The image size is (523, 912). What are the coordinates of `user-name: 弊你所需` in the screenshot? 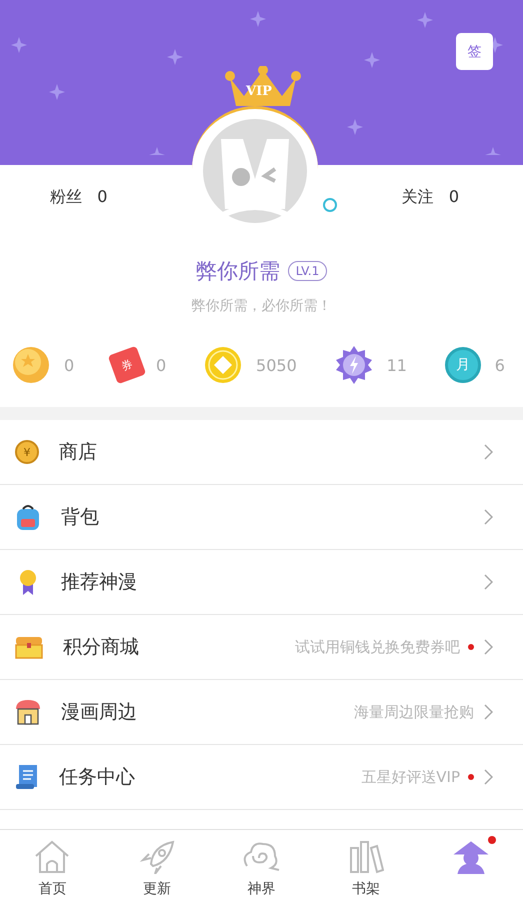 It's located at (238, 271).